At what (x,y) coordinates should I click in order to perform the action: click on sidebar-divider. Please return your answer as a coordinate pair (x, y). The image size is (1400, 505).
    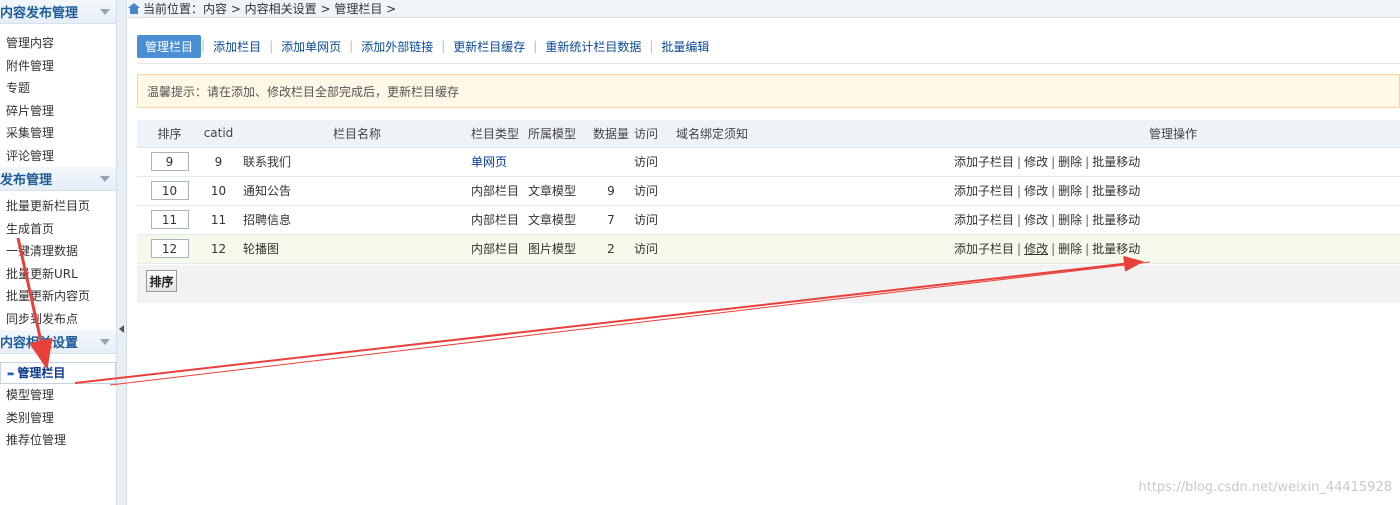
    Looking at the image, I should click on (122, 252).